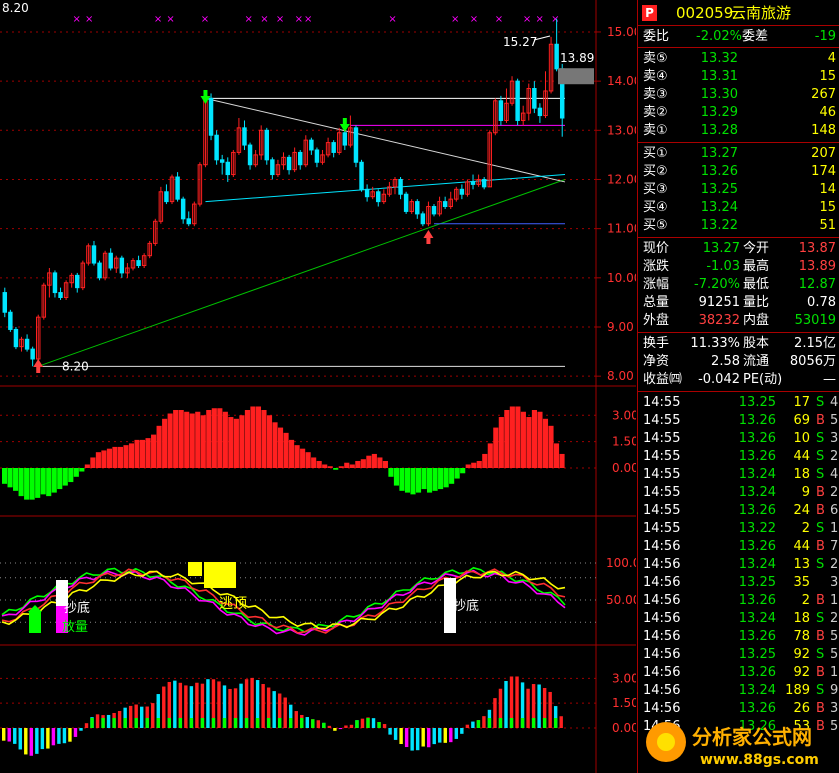 The width and height of the screenshot is (839, 773). Describe the element at coordinates (757, 528) in the screenshot. I see `tick-price: 13.22` at that location.